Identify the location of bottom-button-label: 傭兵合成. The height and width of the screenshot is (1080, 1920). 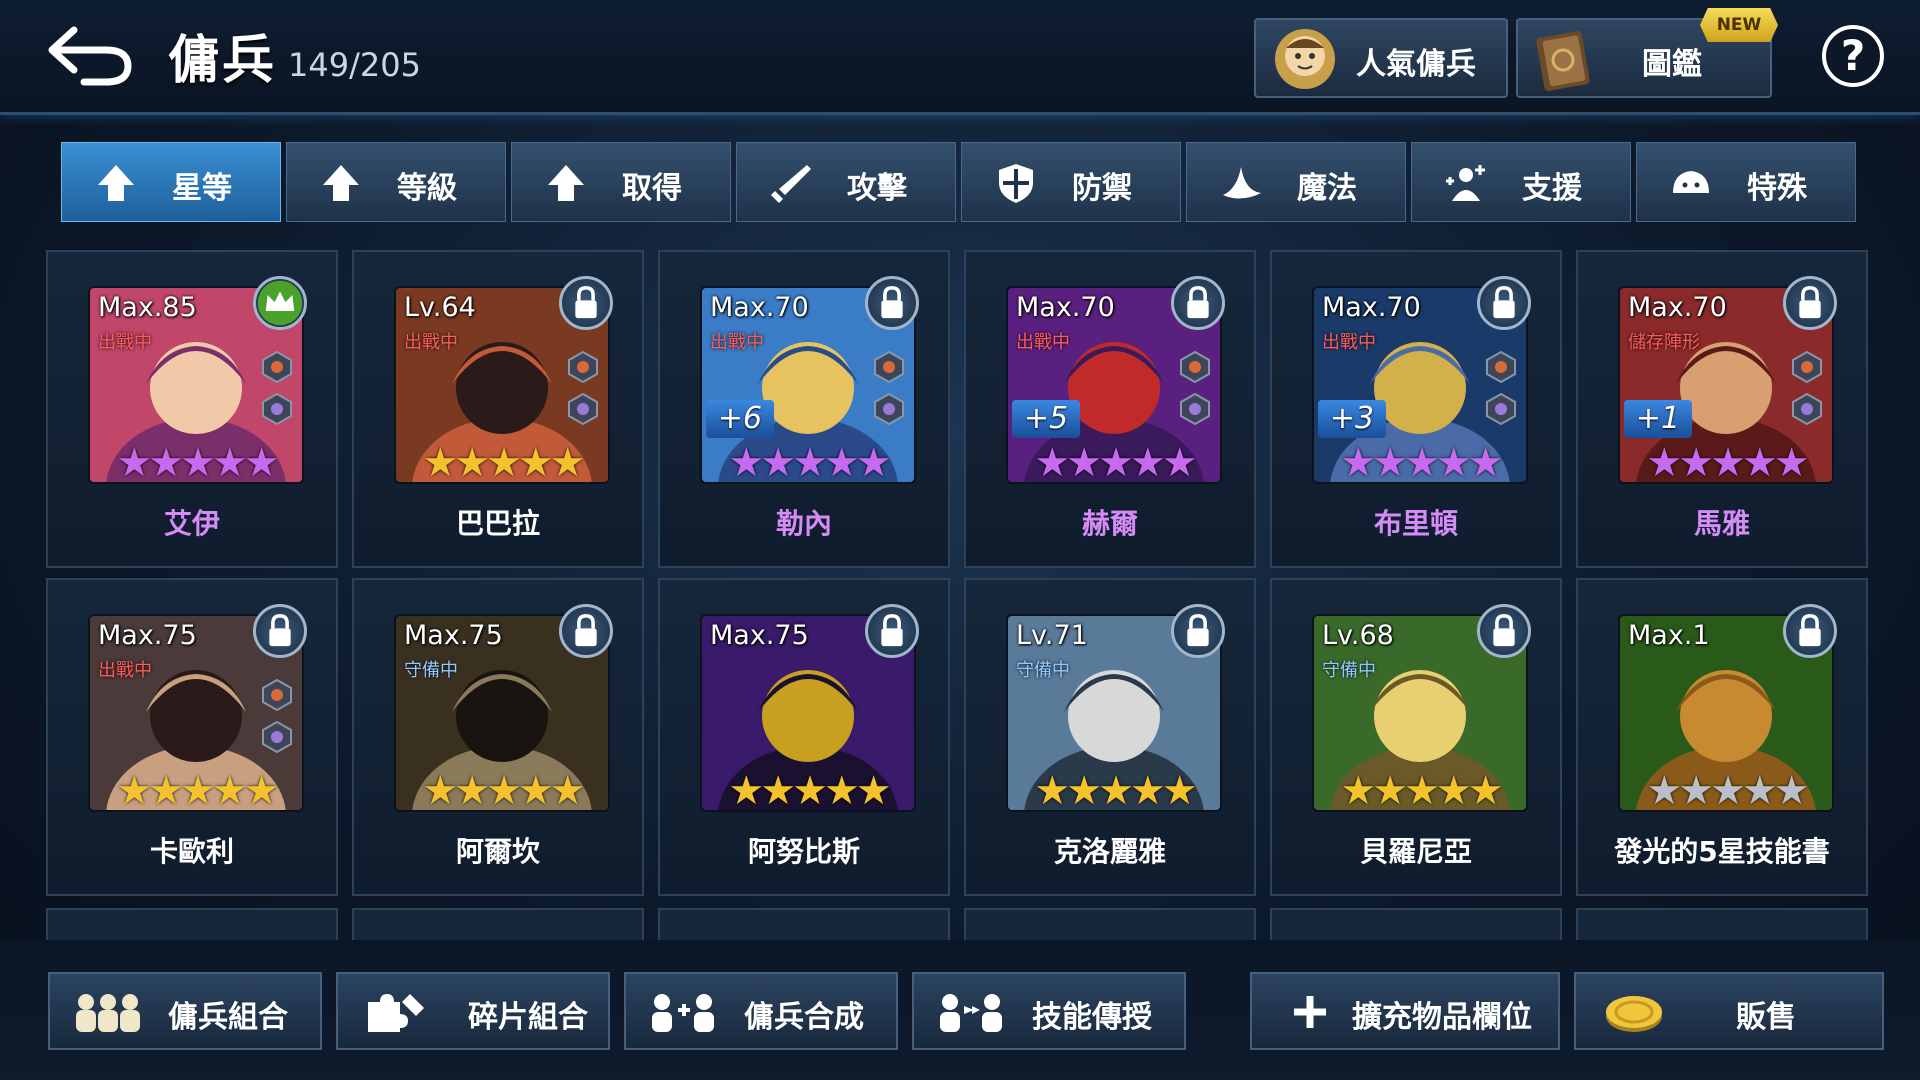
(804, 1017).